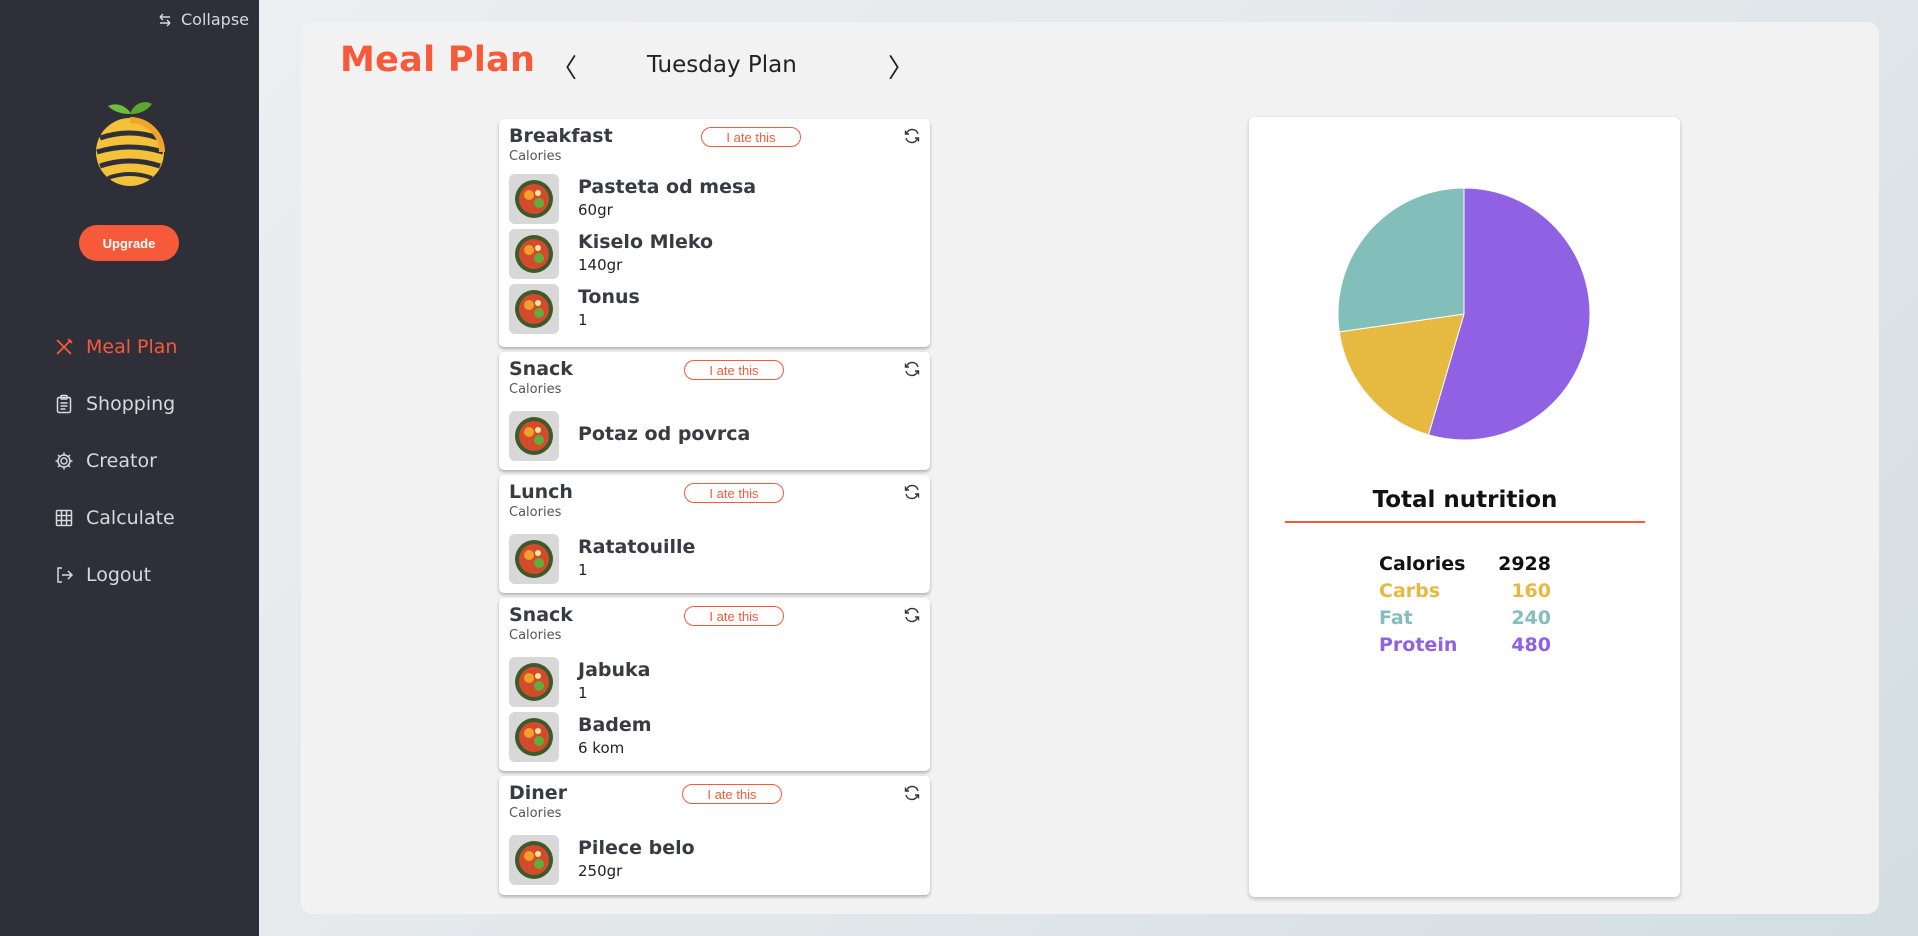 This screenshot has height=936, width=1918. What do you see at coordinates (130, 144) in the screenshot?
I see `orange-logo` at bounding box center [130, 144].